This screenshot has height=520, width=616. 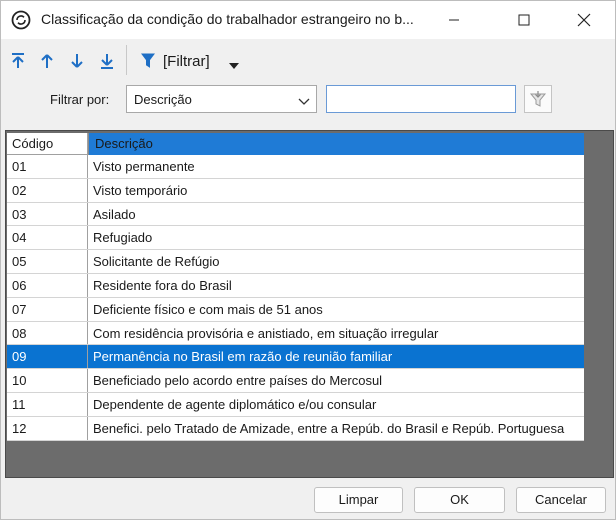 What do you see at coordinates (295, 214) in the screenshot?
I see `table-row: 03 Asilado` at bounding box center [295, 214].